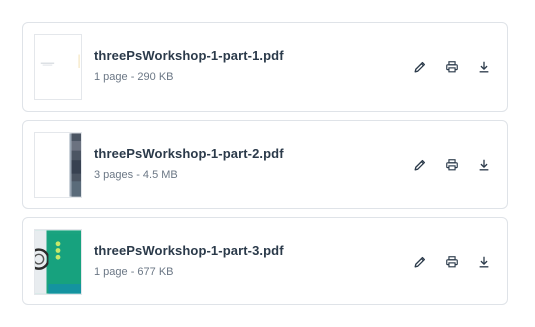 This screenshot has height=327, width=535. I want to click on file-meta: 3 pages - 4.5 MB, so click(136, 175).